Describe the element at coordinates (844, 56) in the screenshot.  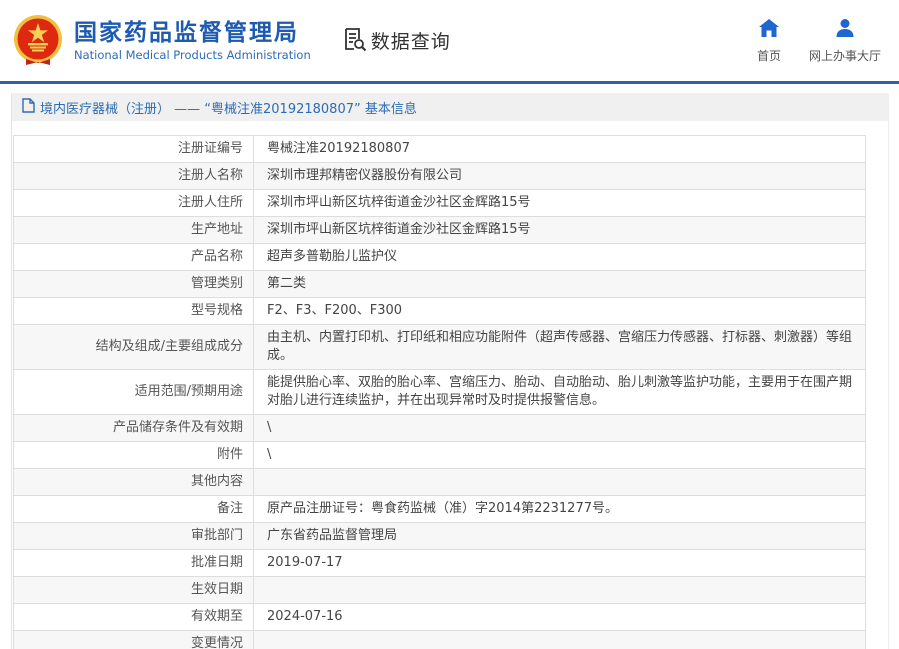
I see `nav-label-service-hall: 网上办事大厅` at that location.